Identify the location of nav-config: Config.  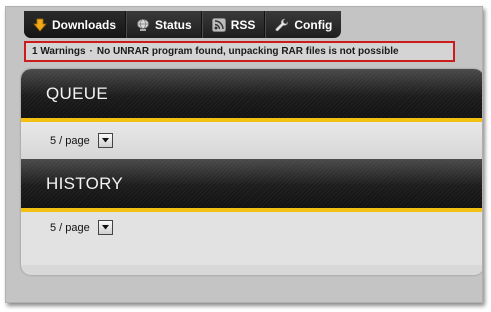
(303, 24).